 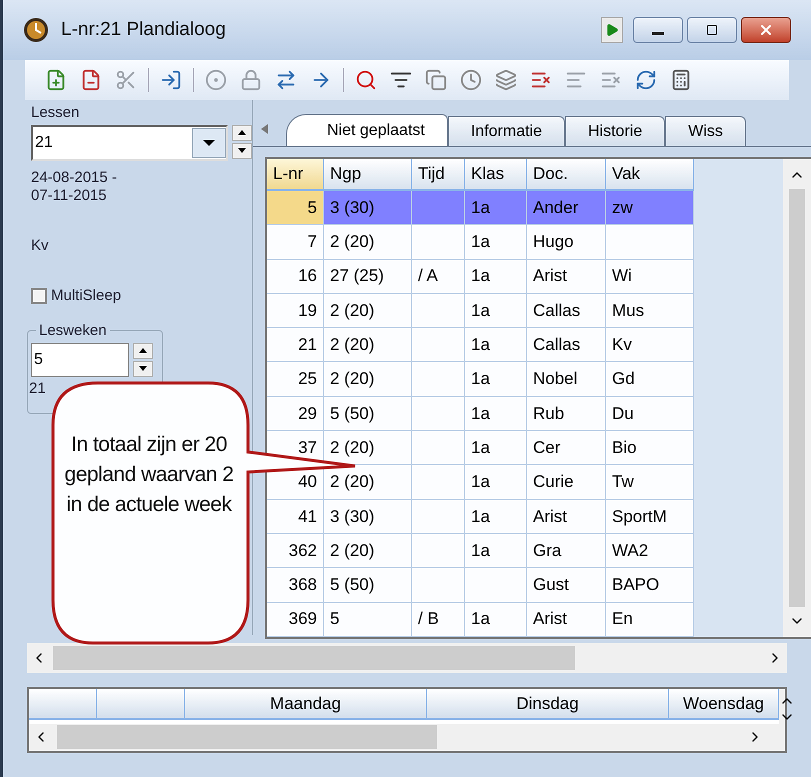 I want to click on table-row: 21 2 (20) 1a Callas Kv, so click(x=525, y=345).